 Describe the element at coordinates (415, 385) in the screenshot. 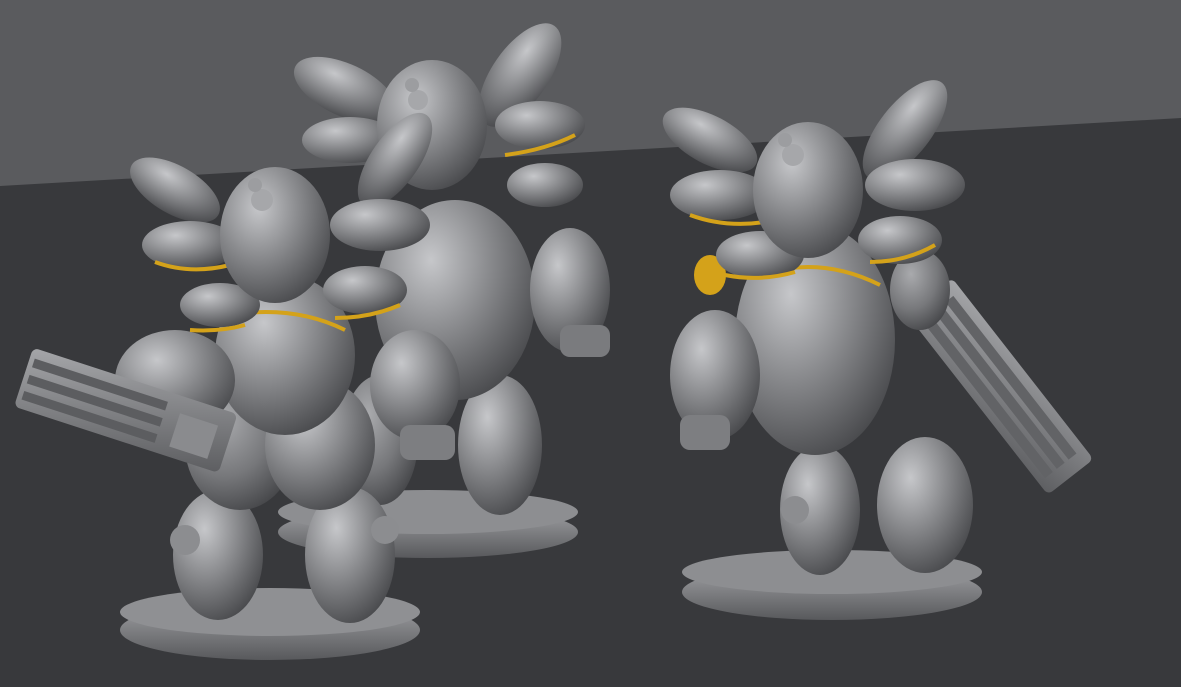

I see `arm` at that location.